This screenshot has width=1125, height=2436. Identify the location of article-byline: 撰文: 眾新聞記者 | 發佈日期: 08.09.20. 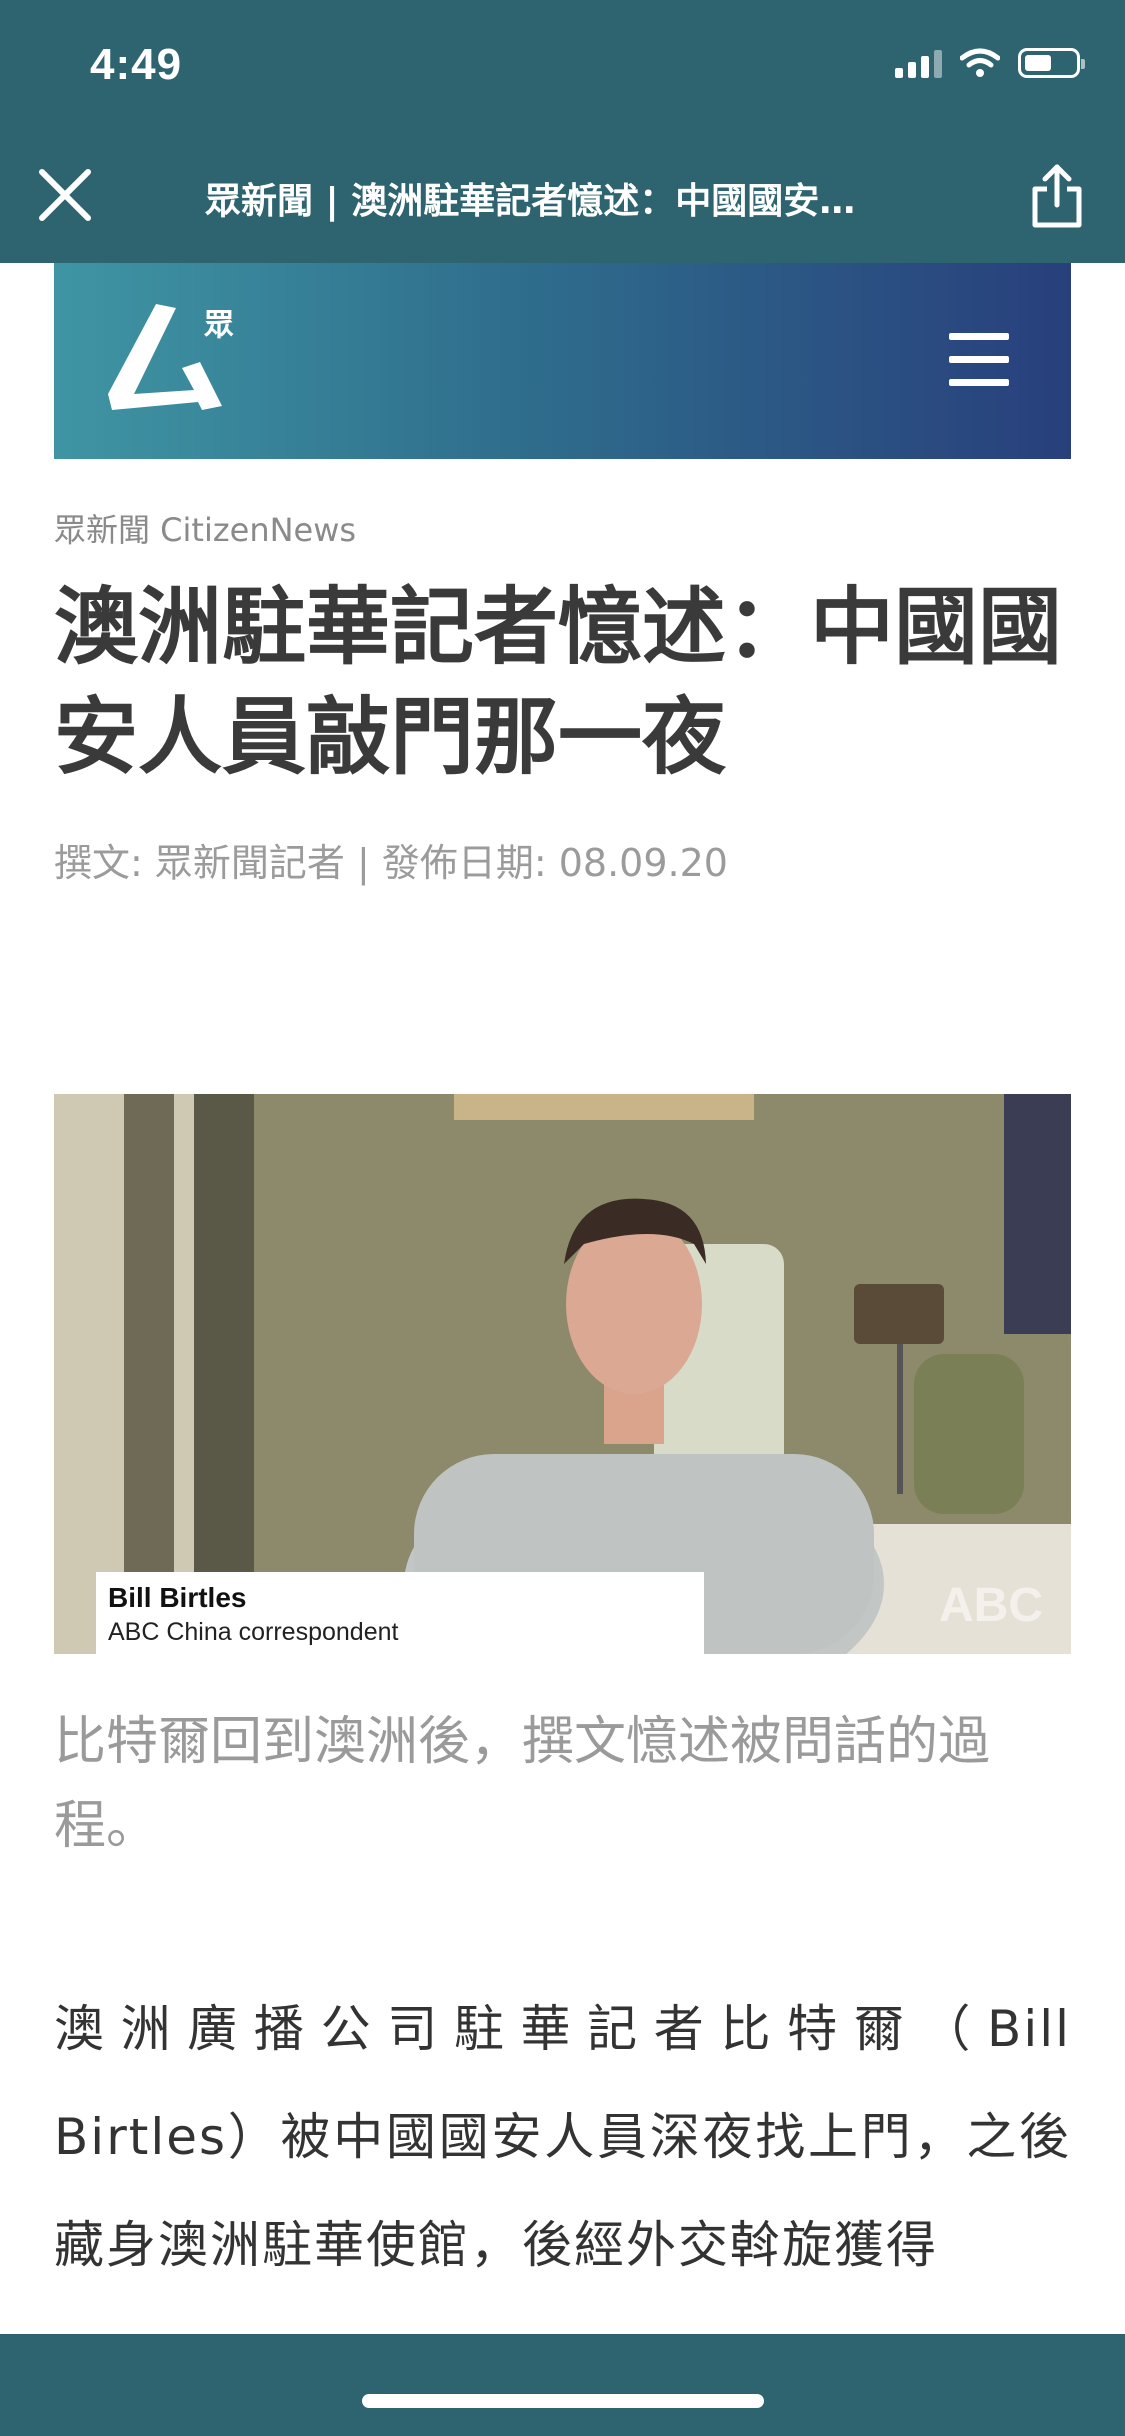
(391, 863).